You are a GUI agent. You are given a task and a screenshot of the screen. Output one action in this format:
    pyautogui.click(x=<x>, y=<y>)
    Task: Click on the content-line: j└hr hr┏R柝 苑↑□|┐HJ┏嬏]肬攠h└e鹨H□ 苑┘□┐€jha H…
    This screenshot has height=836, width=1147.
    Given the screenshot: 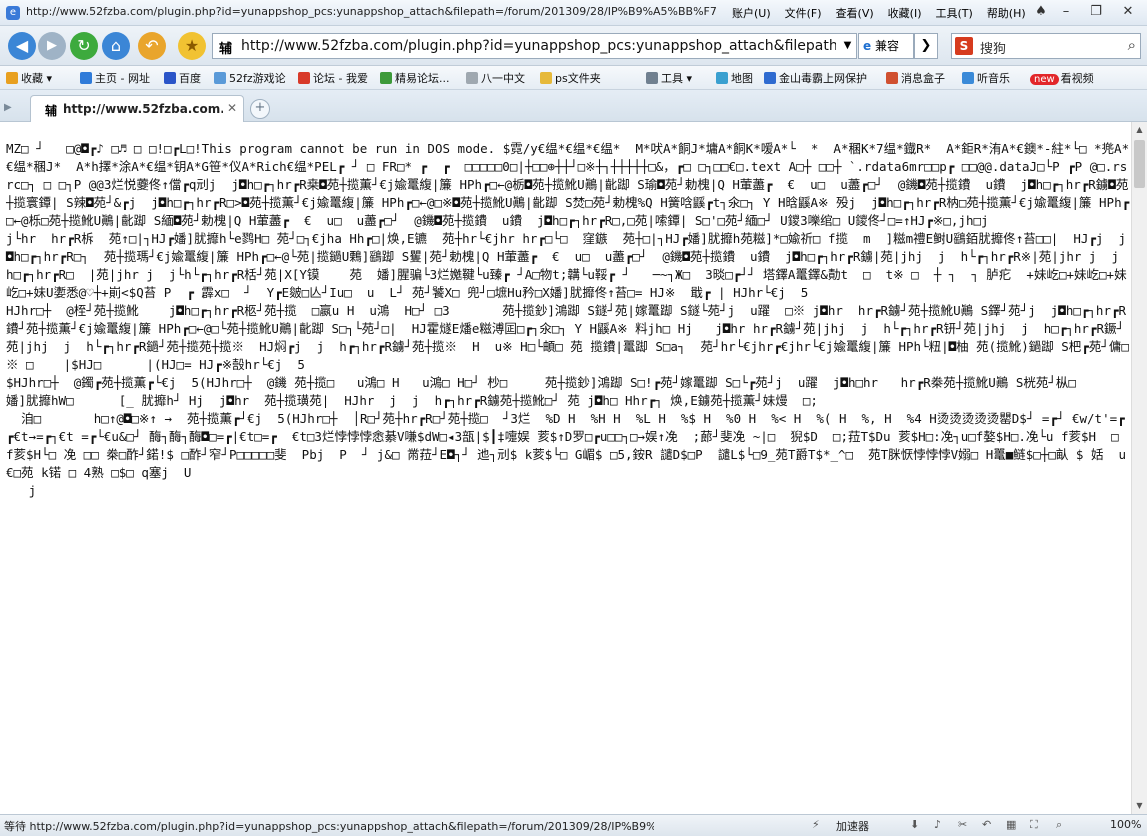 What is the action you would take?
    pyautogui.click(x=566, y=265)
    